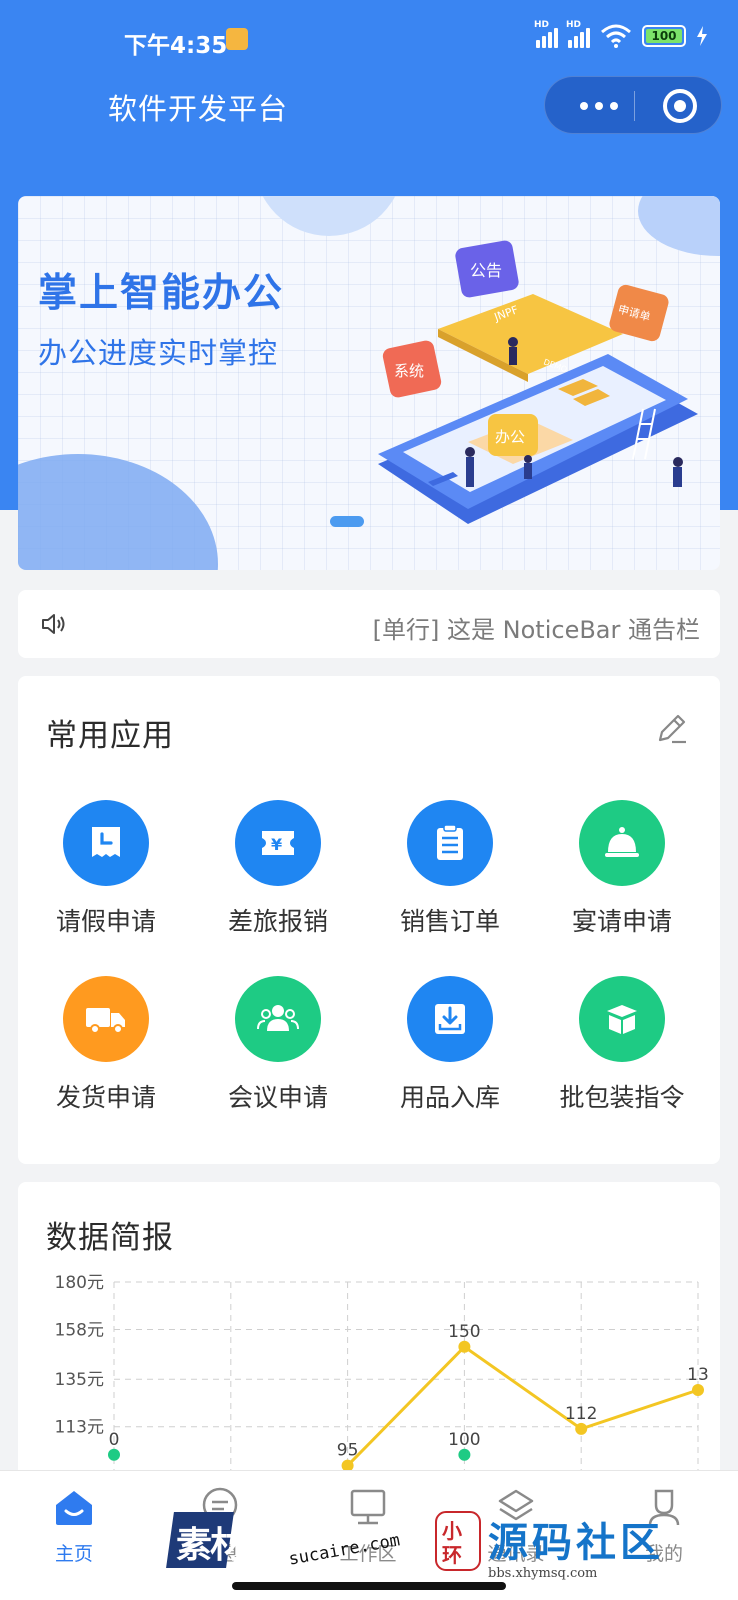 The width and height of the screenshot is (738, 1600). What do you see at coordinates (510, 437) in the screenshot?
I see `tag-office: 办公` at bounding box center [510, 437].